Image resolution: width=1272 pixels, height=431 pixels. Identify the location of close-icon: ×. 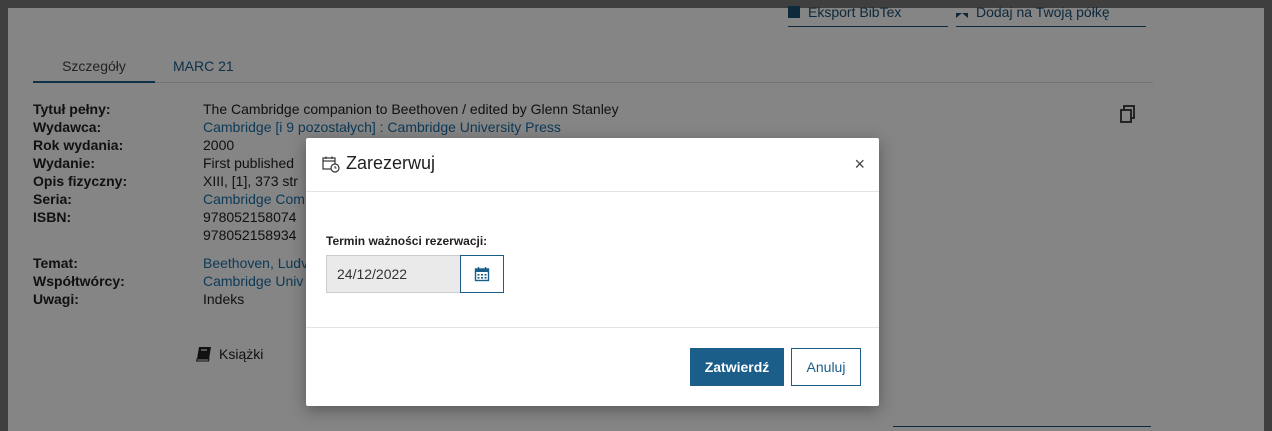
(859, 164).